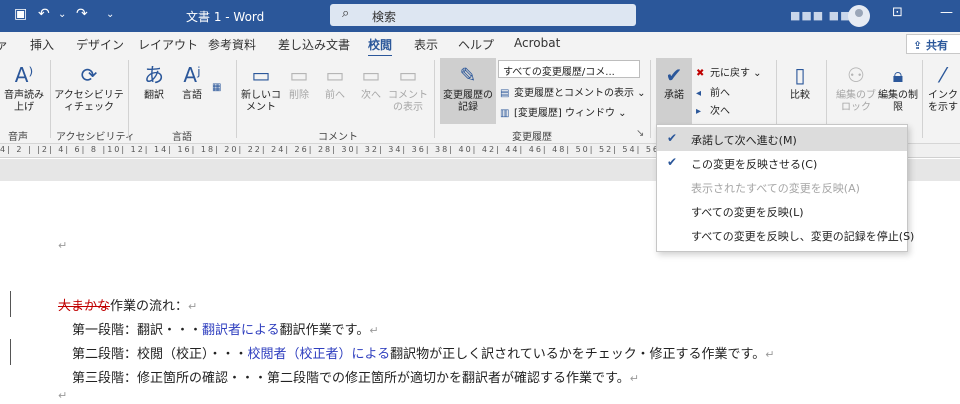  What do you see at coordinates (483, 15) in the screenshot?
I see `search-box: ⌕ 検索` at bounding box center [483, 15].